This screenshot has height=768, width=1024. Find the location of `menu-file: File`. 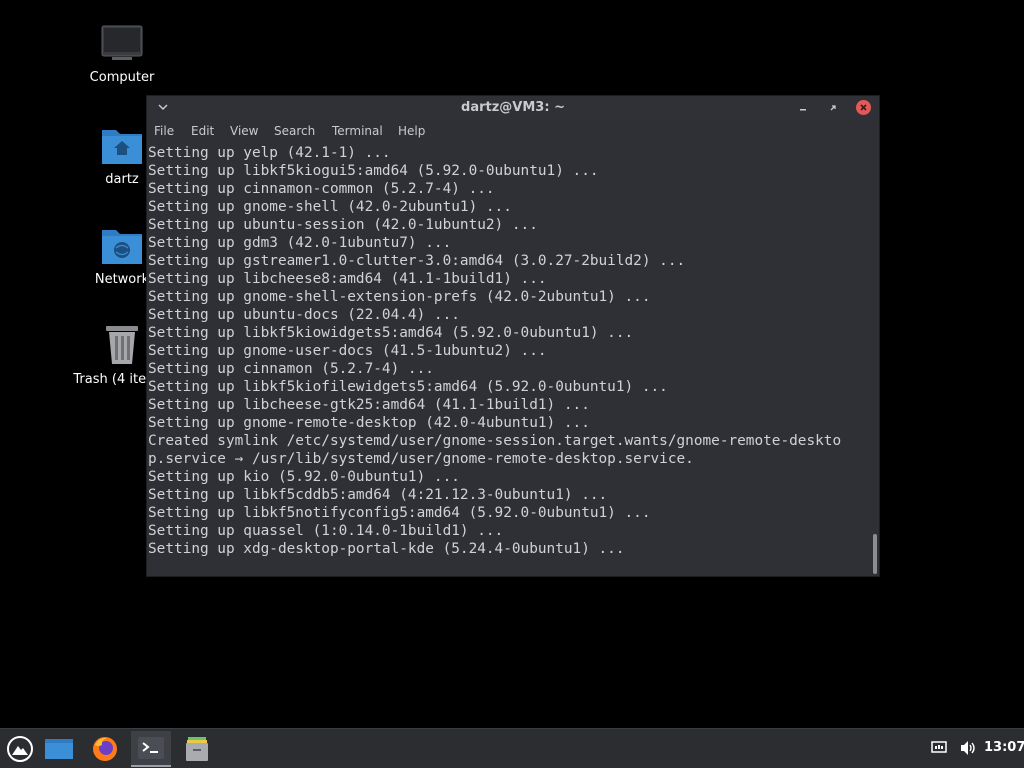

menu-file: File is located at coordinates (164, 131).